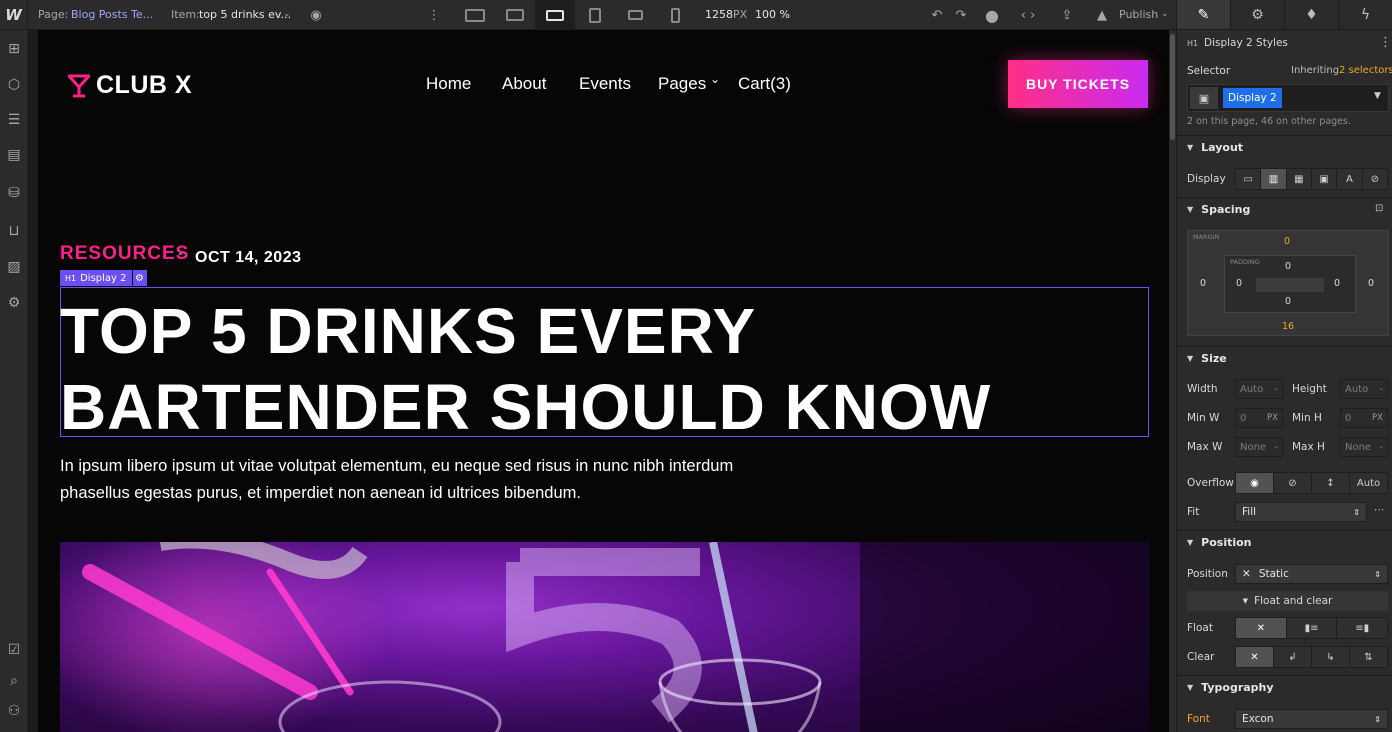 This screenshot has height=732, width=1392. I want to click on overflow-scroll-icon: ↕, so click(1331, 483).